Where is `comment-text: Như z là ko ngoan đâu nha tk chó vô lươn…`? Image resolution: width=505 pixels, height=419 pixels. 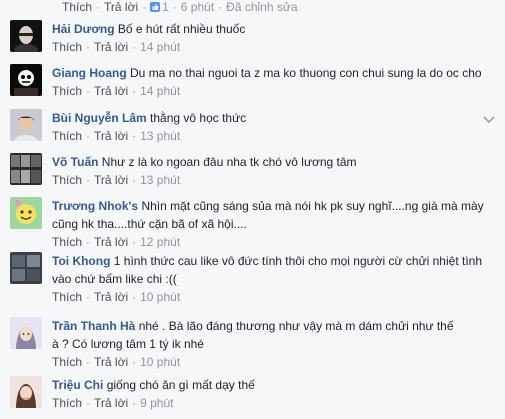 comment-text: Như z là ko ngoan đâu nha tk chó vô lươn… is located at coordinates (229, 162).